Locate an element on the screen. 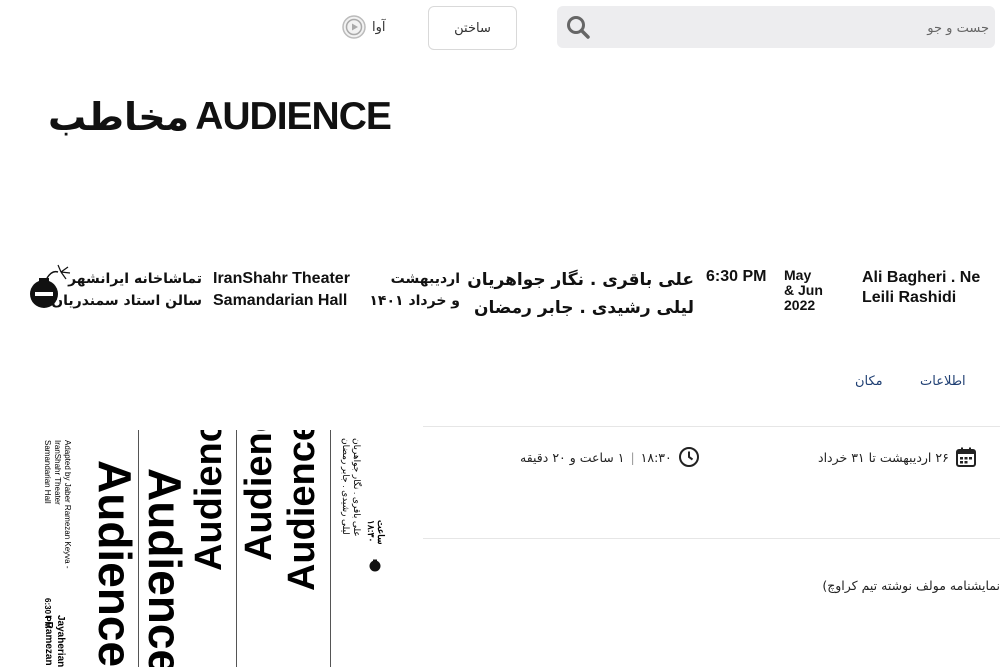 Image resolution: width=1000 pixels, height=667 pixels. poster-bomb-icon is located at coordinates (375, 565).